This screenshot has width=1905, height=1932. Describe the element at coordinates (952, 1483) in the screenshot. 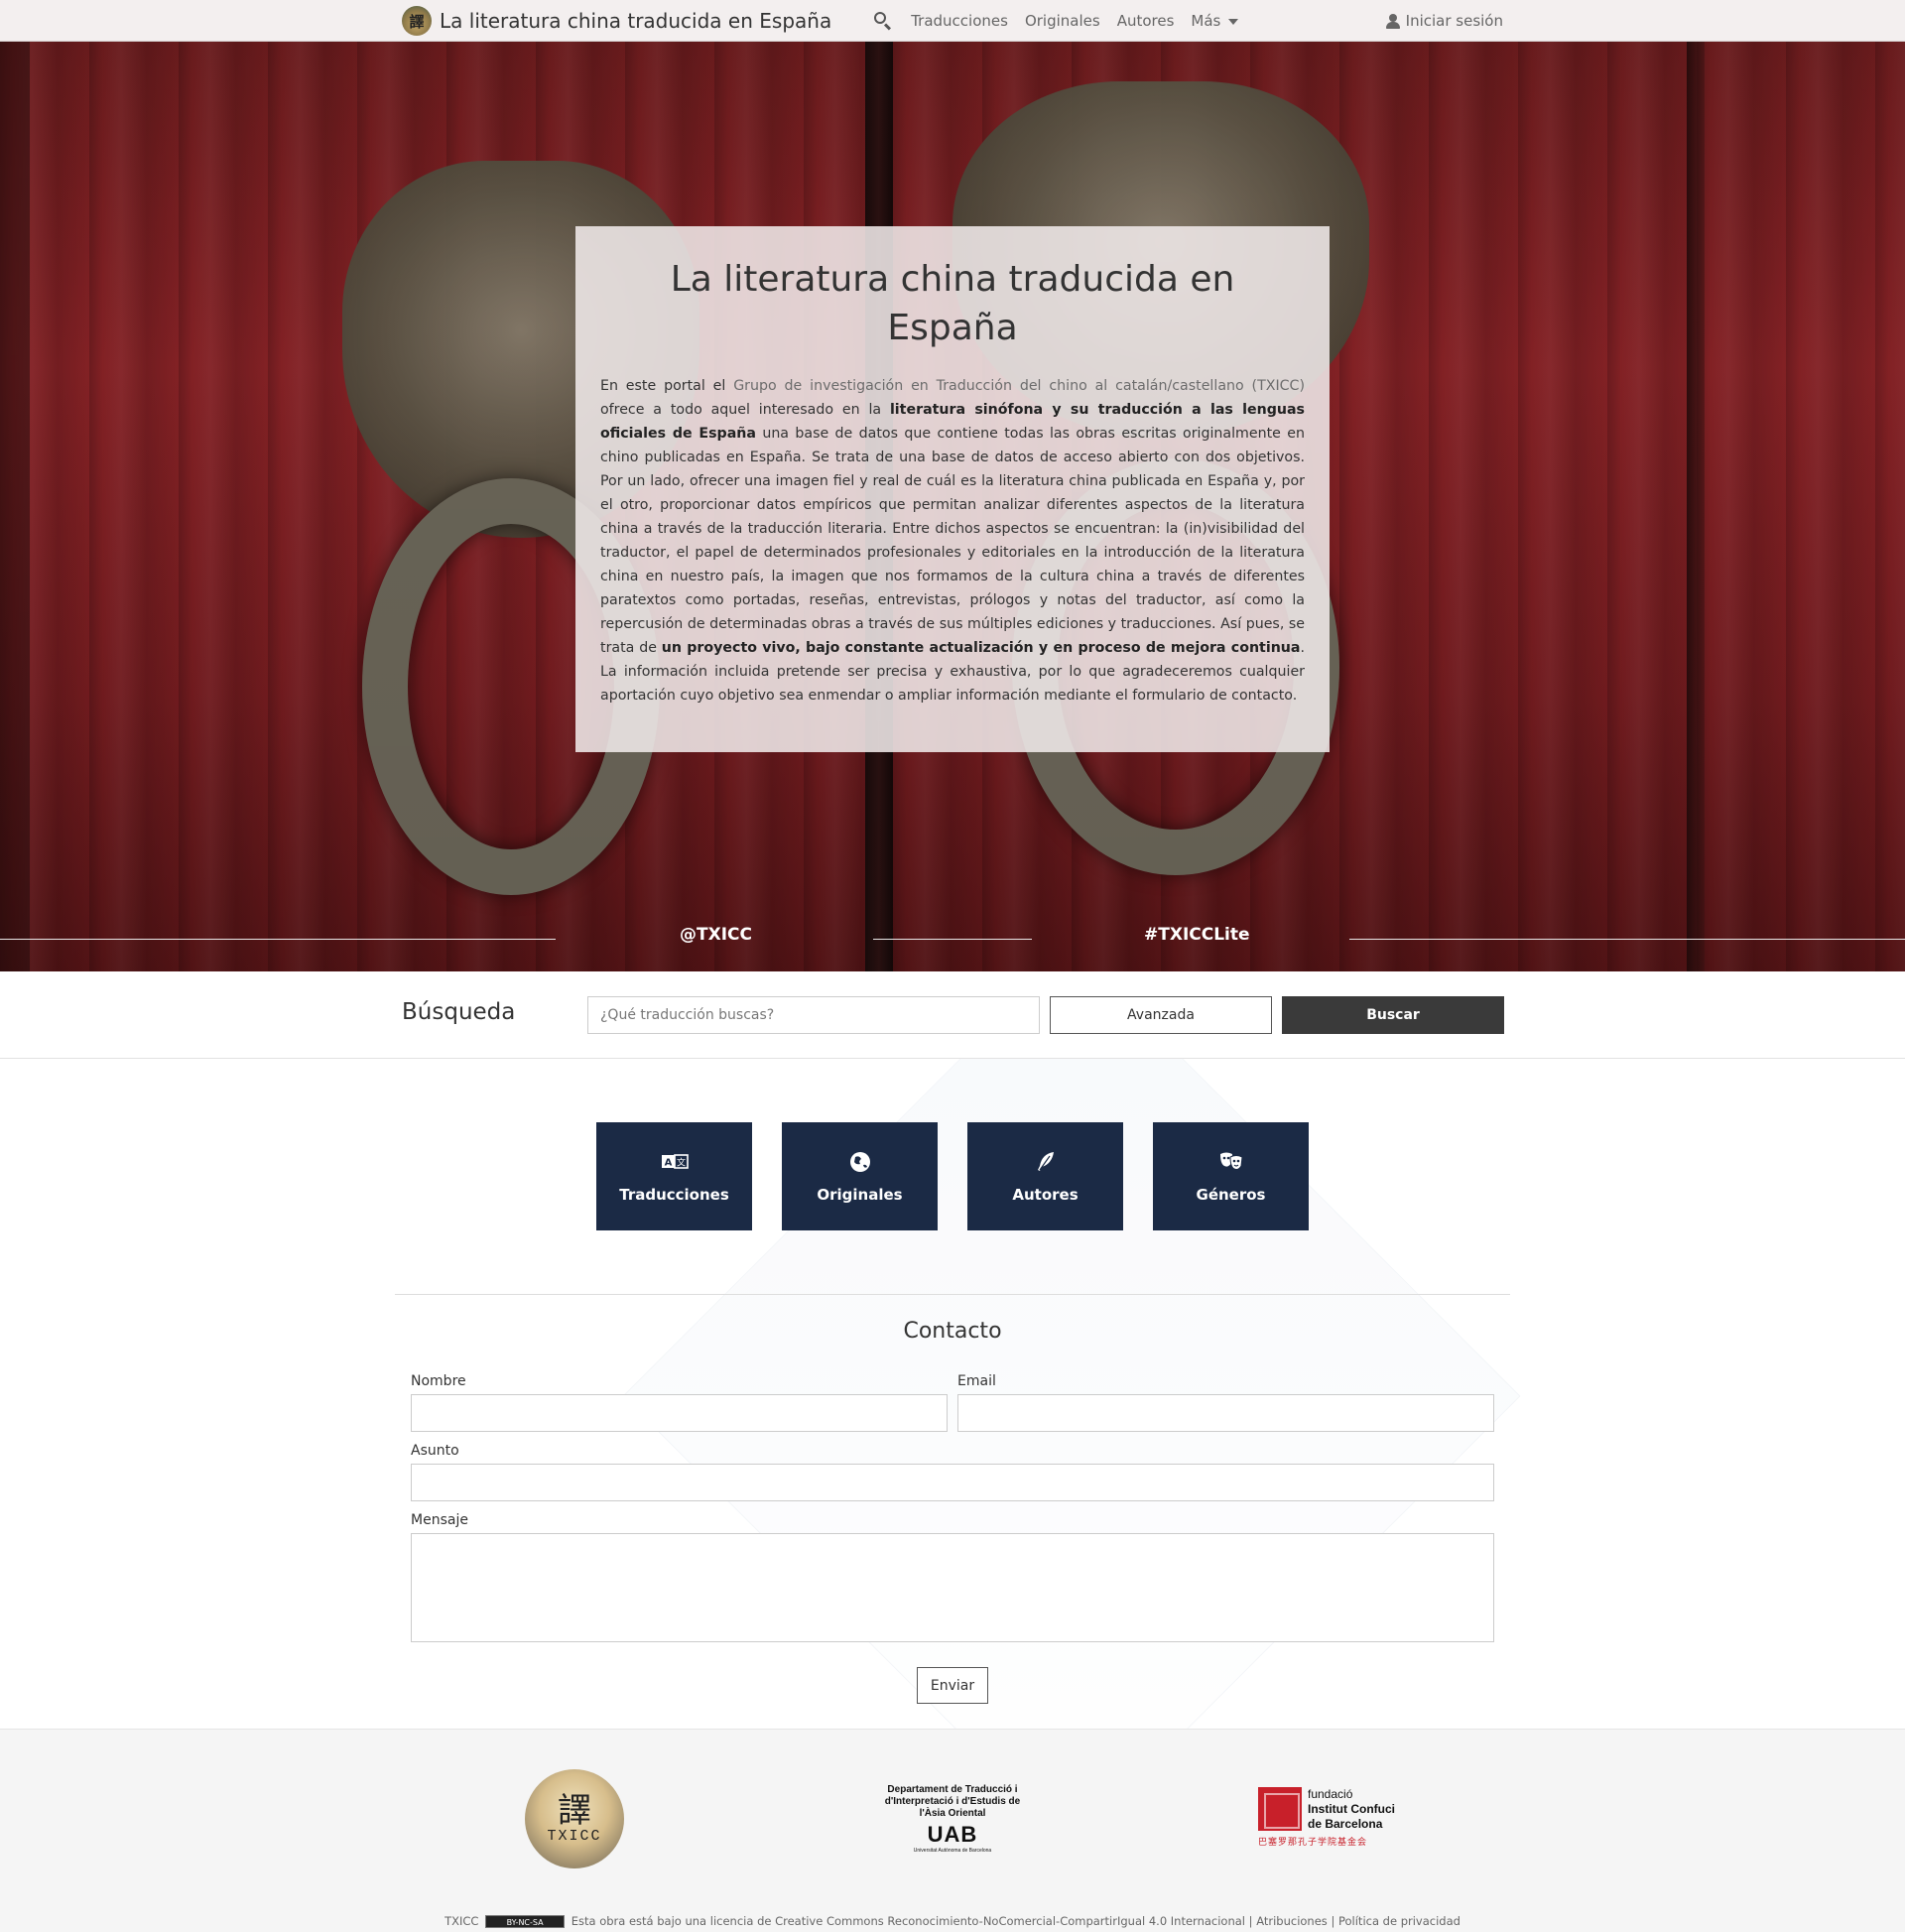

I see `subject-field` at that location.